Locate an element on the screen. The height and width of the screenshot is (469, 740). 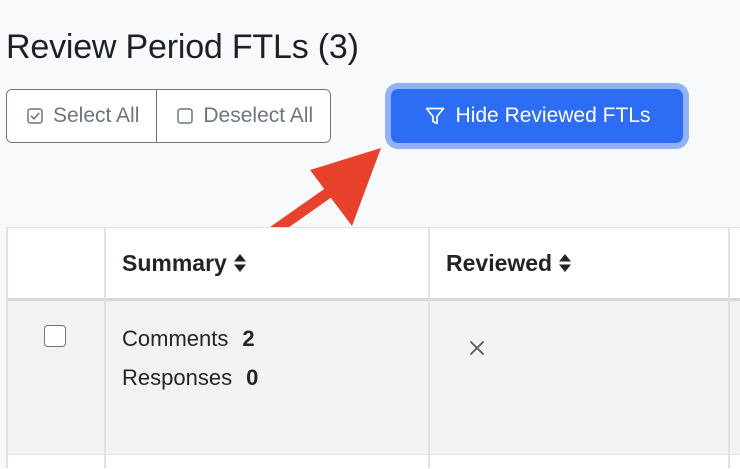
deselect-all-button: Deselect All is located at coordinates (243, 116).